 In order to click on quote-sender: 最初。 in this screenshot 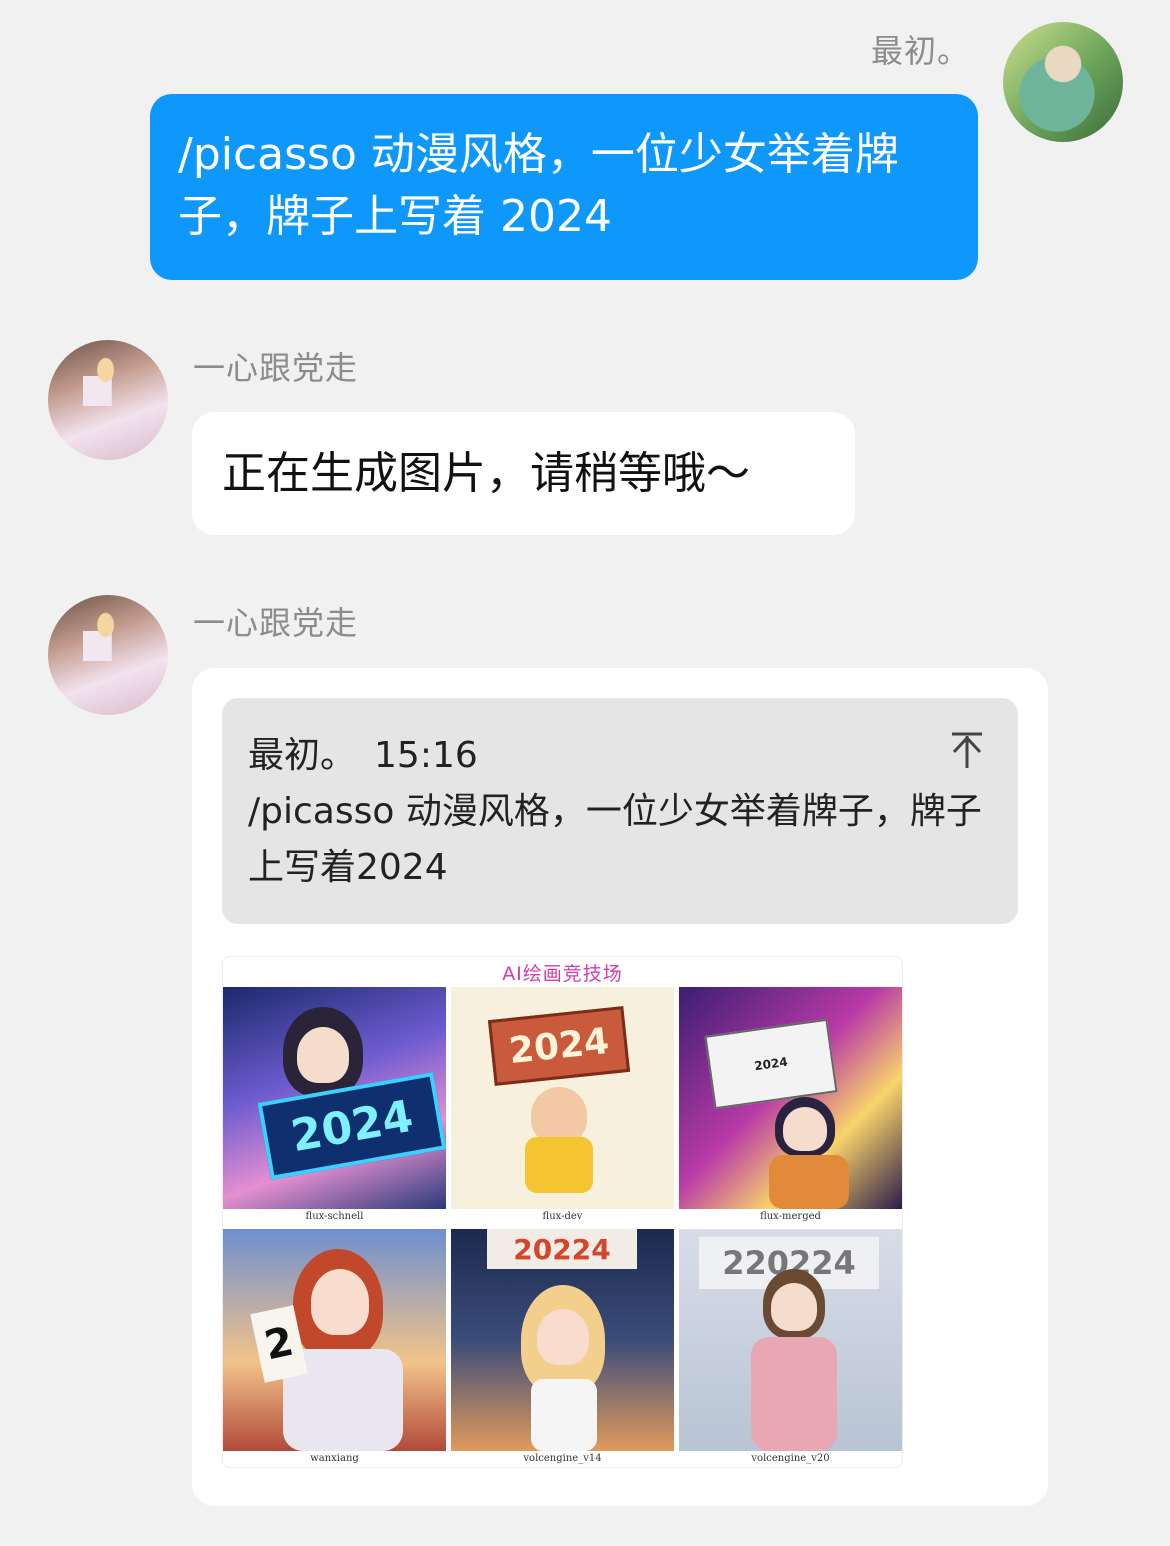, I will do `click(302, 755)`.